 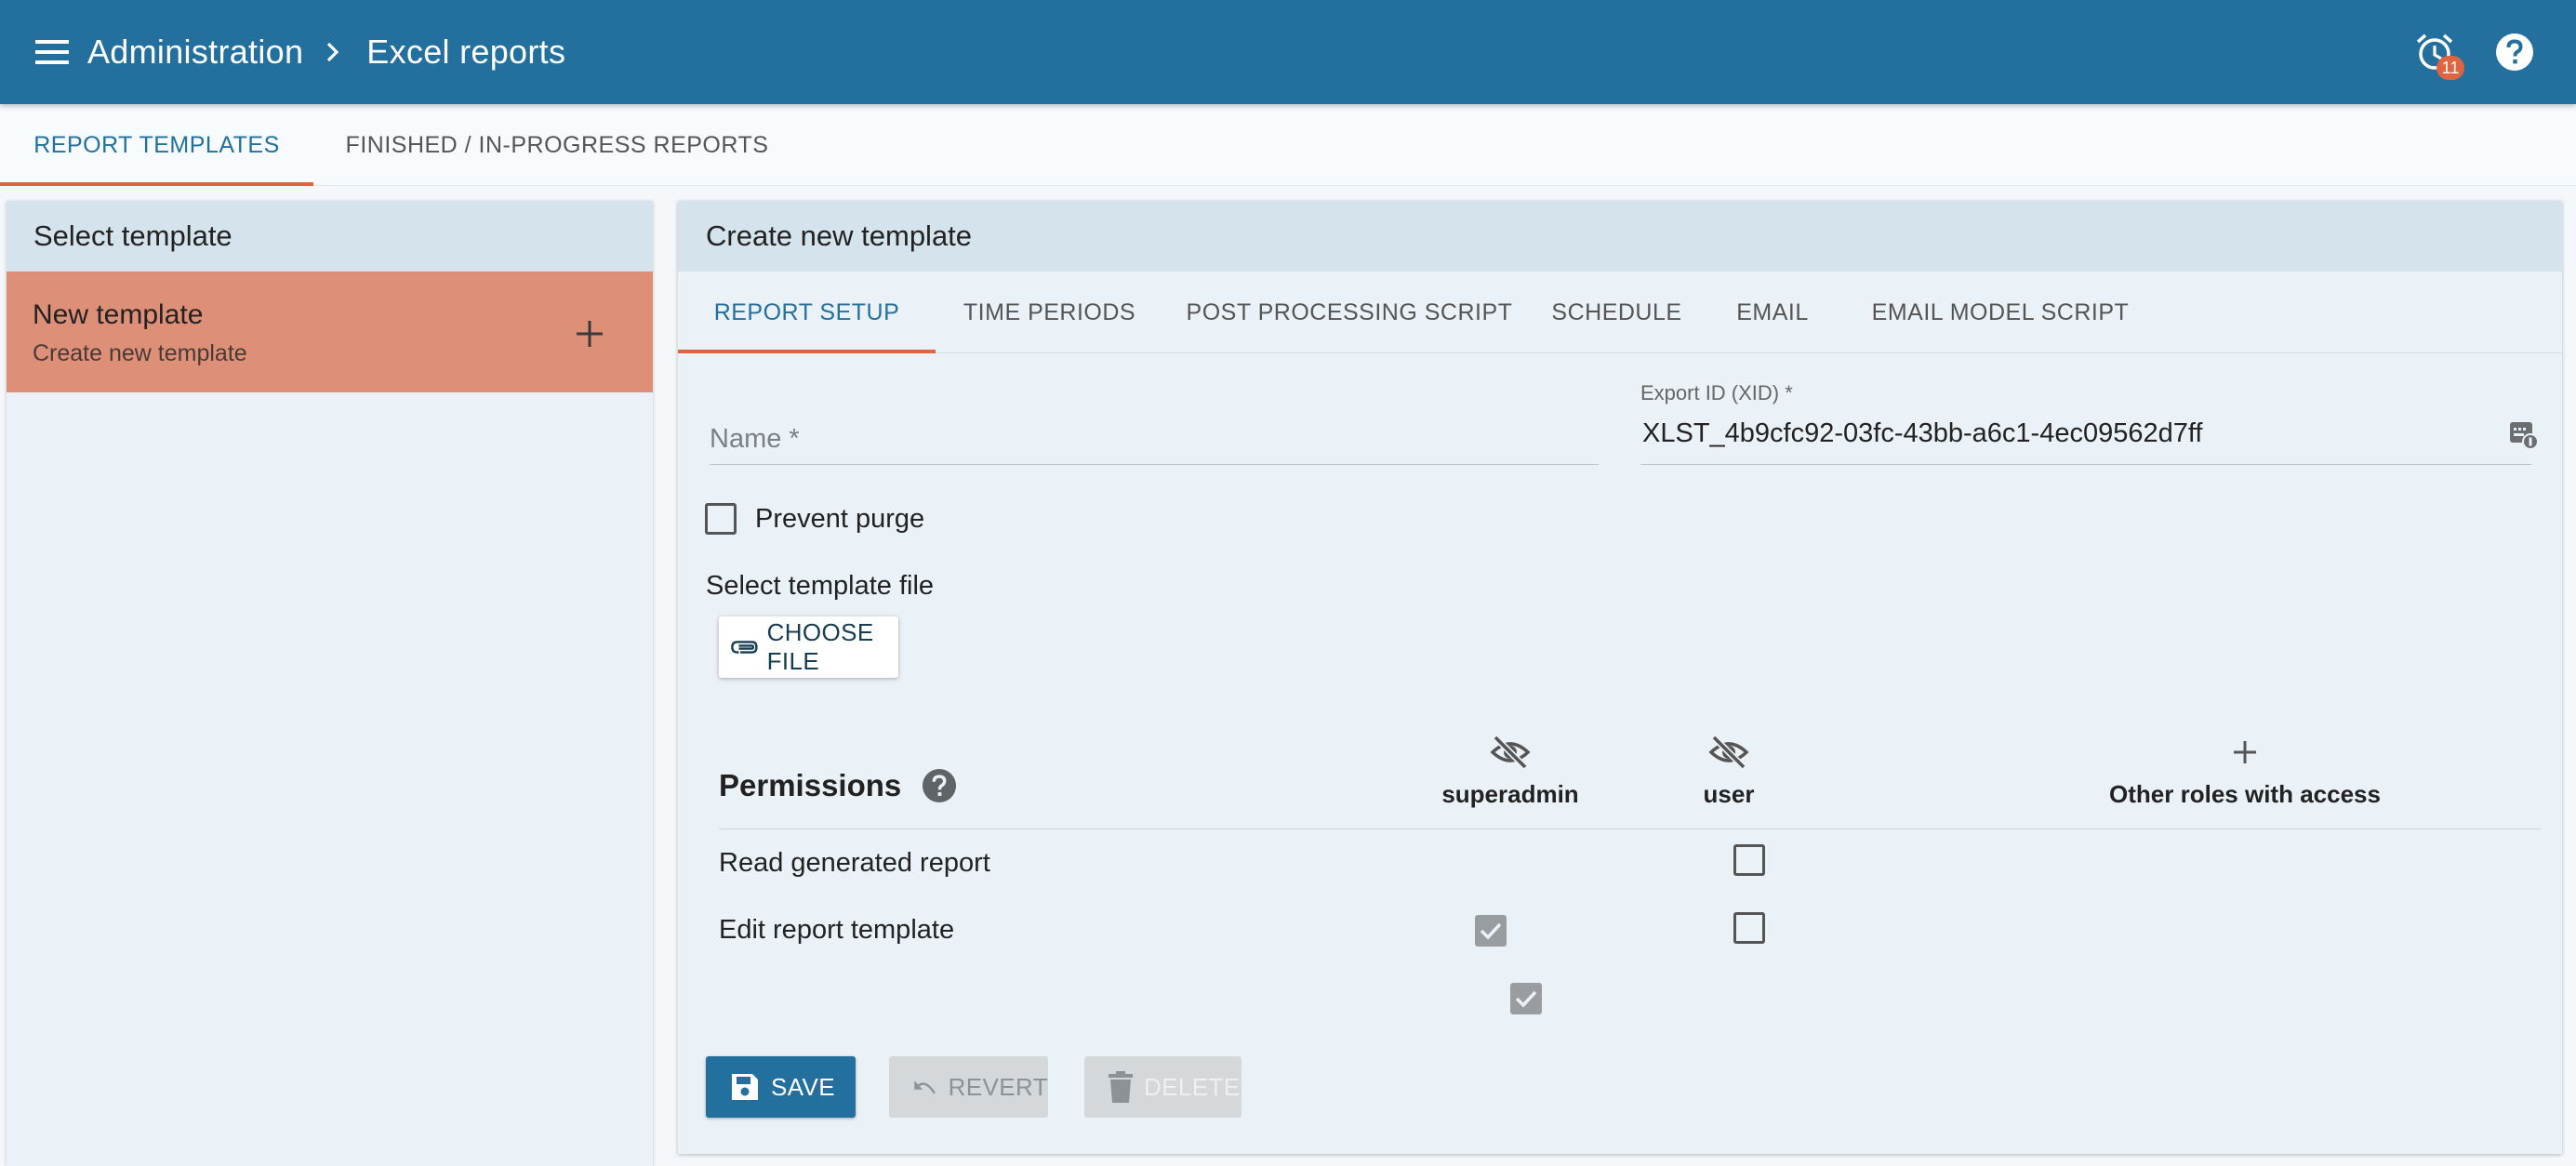 What do you see at coordinates (557, 145) in the screenshot?
I see `tab-finished-reports: FINISHED / IN-PROGRESS REPORTS` at bounding box center [557, 145].